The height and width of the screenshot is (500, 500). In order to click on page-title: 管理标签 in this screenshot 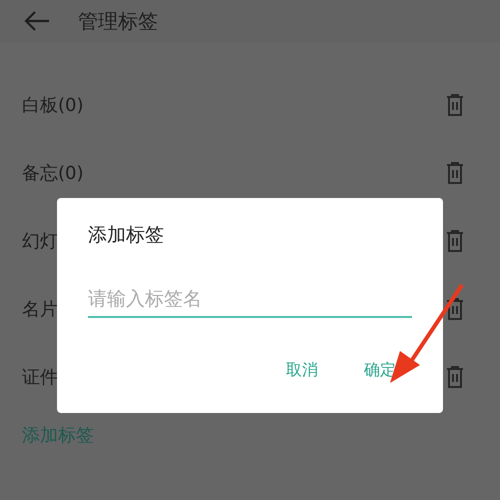, I will do `click(118, 21)`.